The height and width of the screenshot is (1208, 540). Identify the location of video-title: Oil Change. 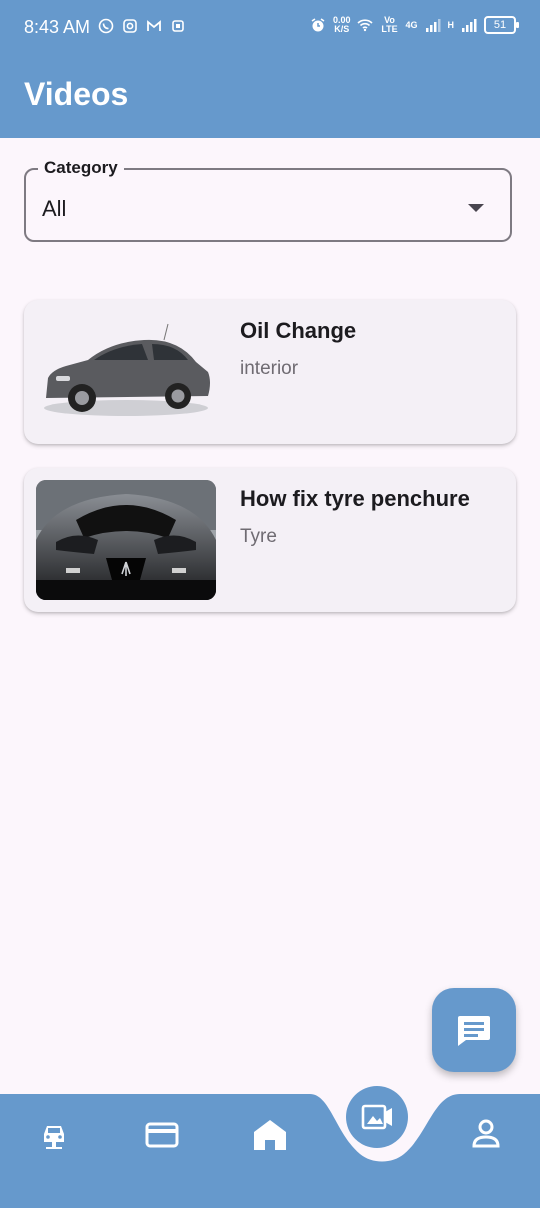
(298, 330).